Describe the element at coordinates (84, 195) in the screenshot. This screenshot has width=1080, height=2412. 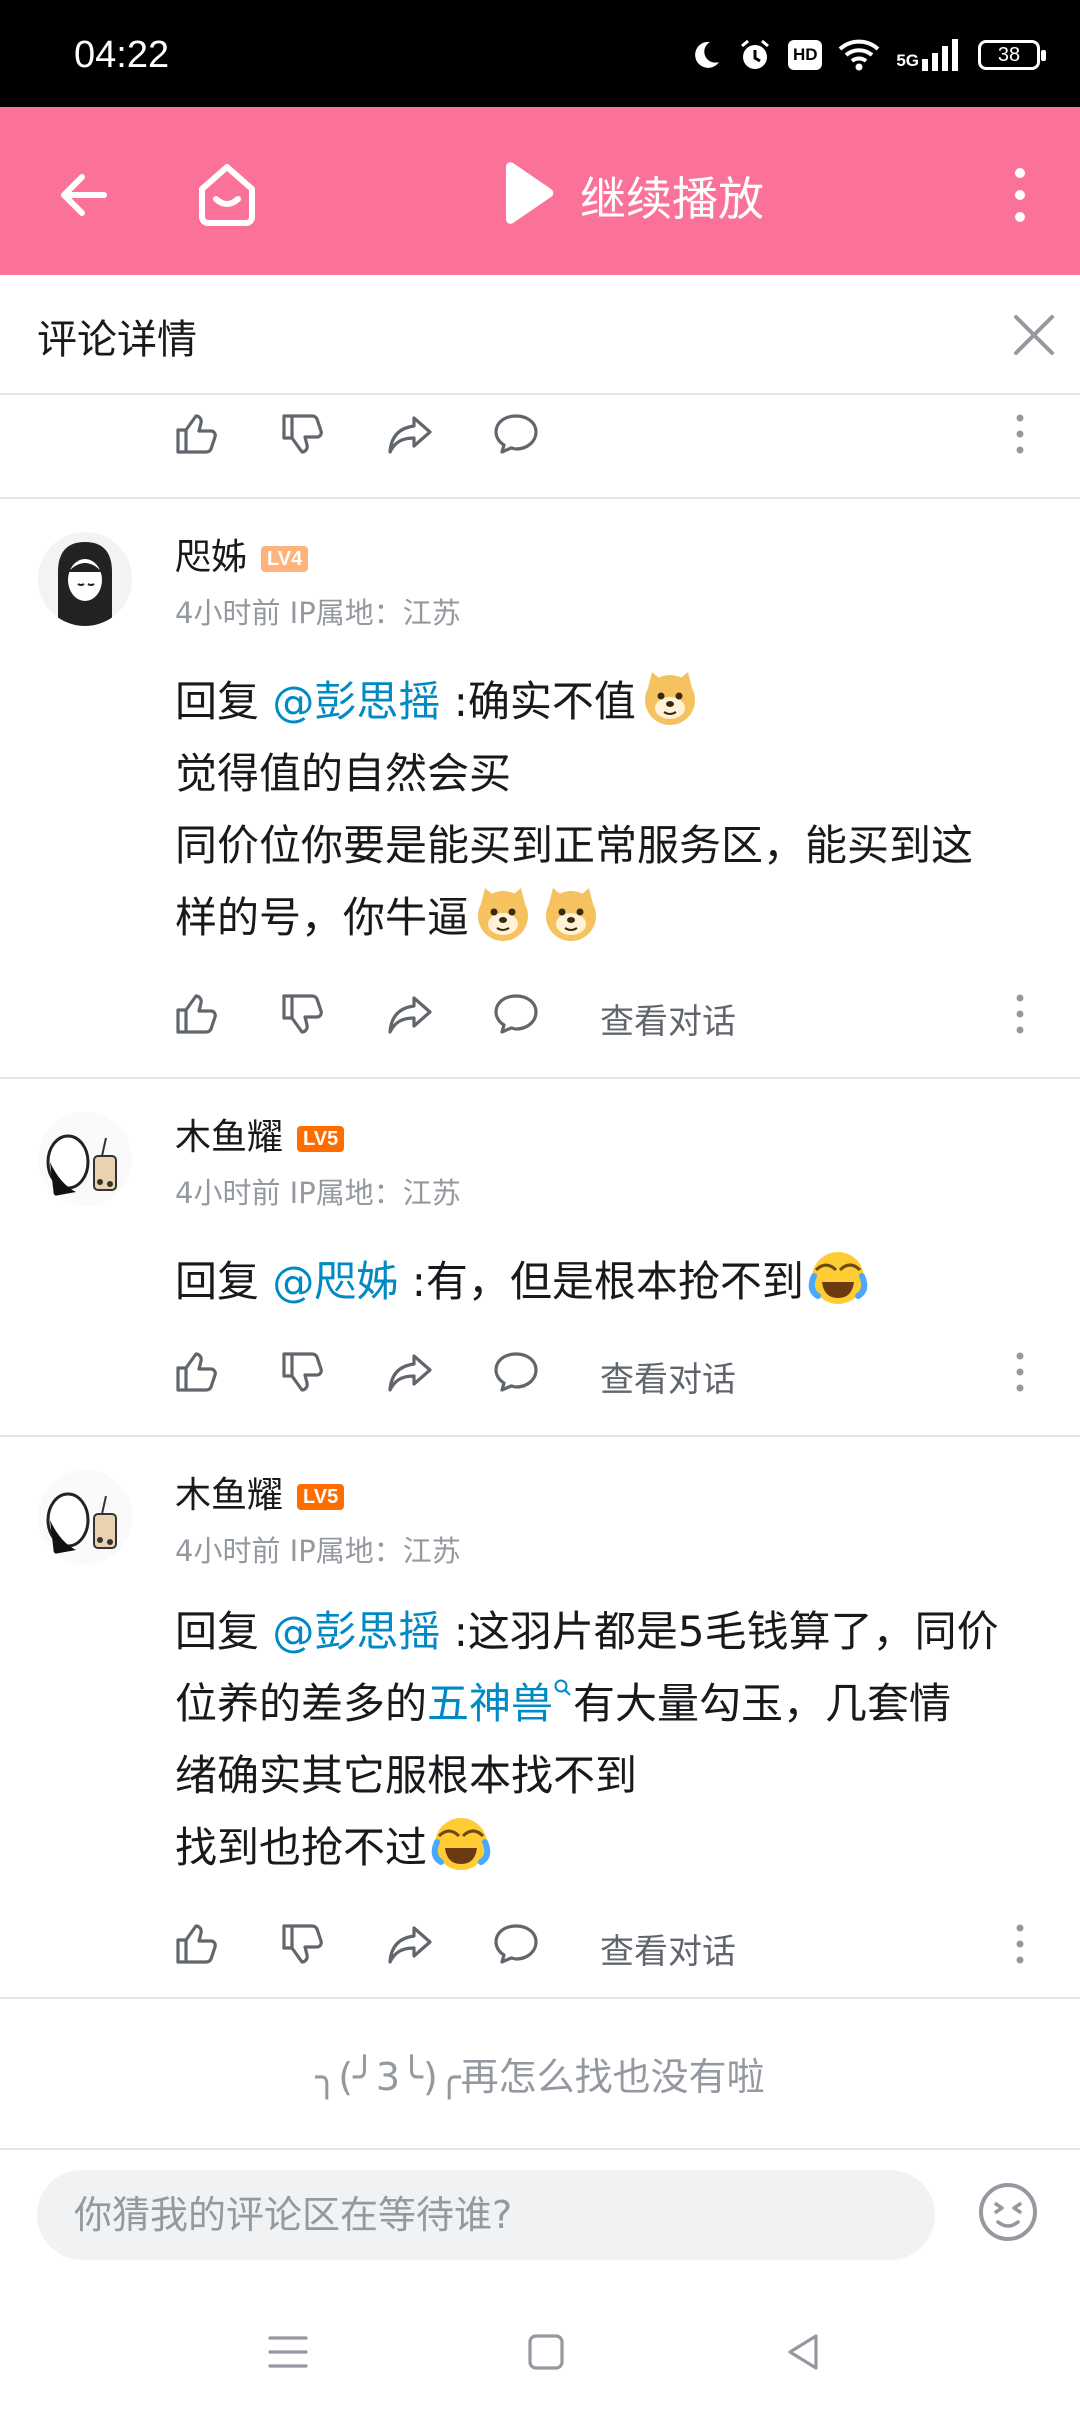
I see `back-arrow-icon` at that location.